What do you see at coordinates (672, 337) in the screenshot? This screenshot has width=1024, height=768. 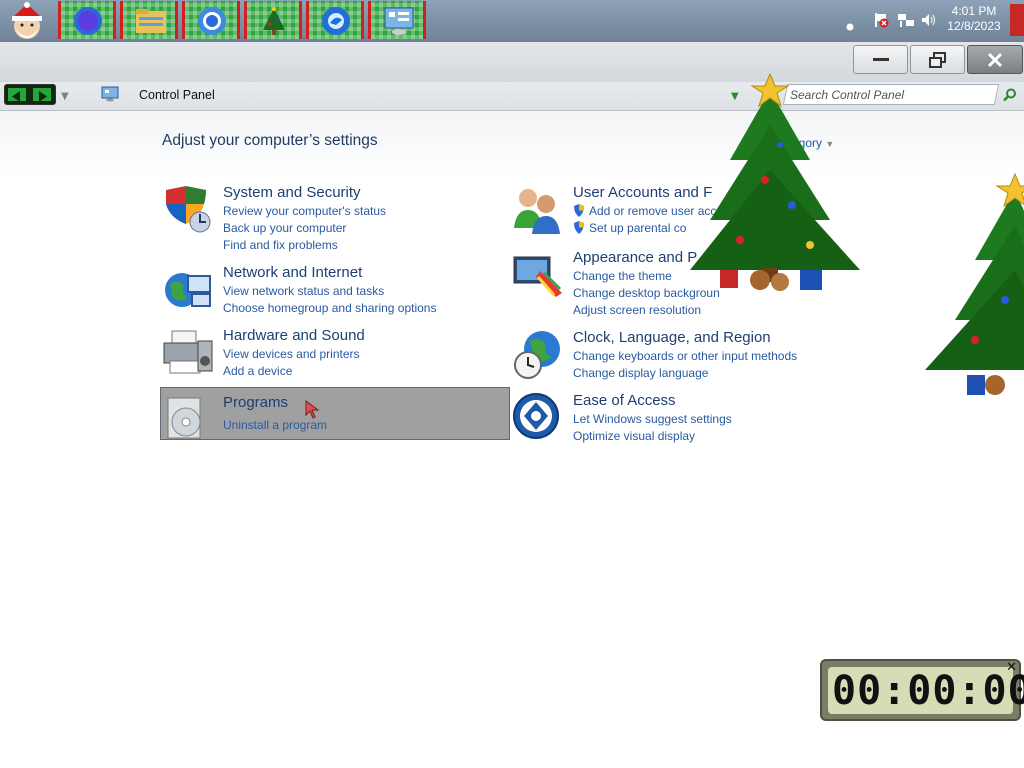 I see `category-title: Clock, Language, and Region` at bounding box center [672, 337].